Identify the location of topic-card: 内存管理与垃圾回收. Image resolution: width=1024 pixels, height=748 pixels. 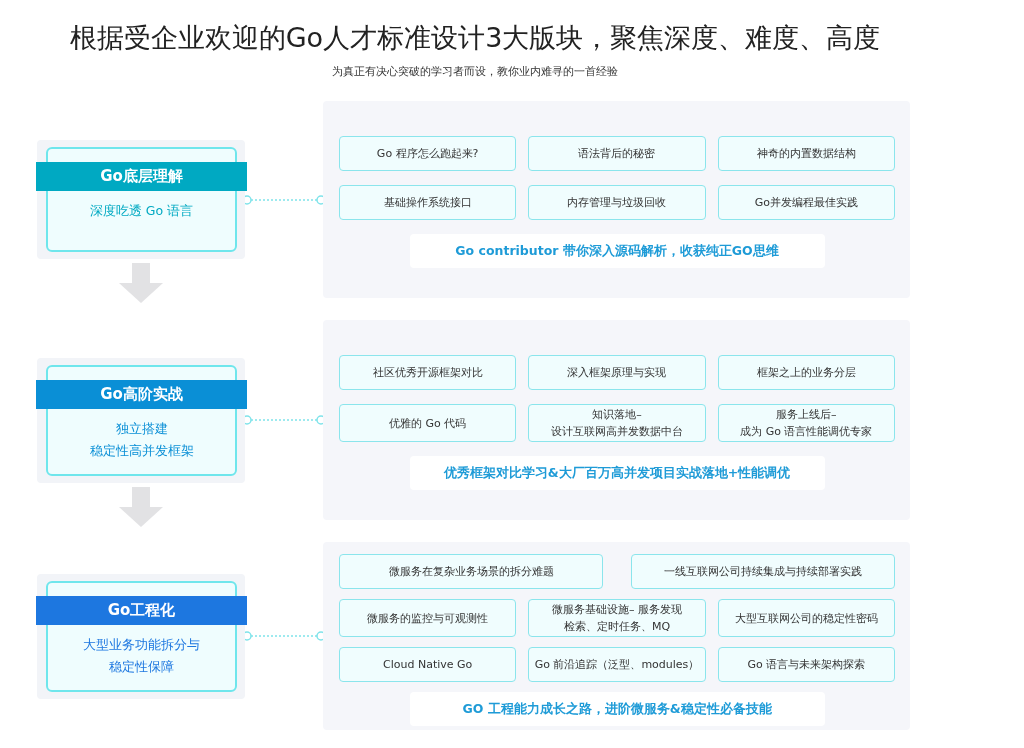
(617, 202).